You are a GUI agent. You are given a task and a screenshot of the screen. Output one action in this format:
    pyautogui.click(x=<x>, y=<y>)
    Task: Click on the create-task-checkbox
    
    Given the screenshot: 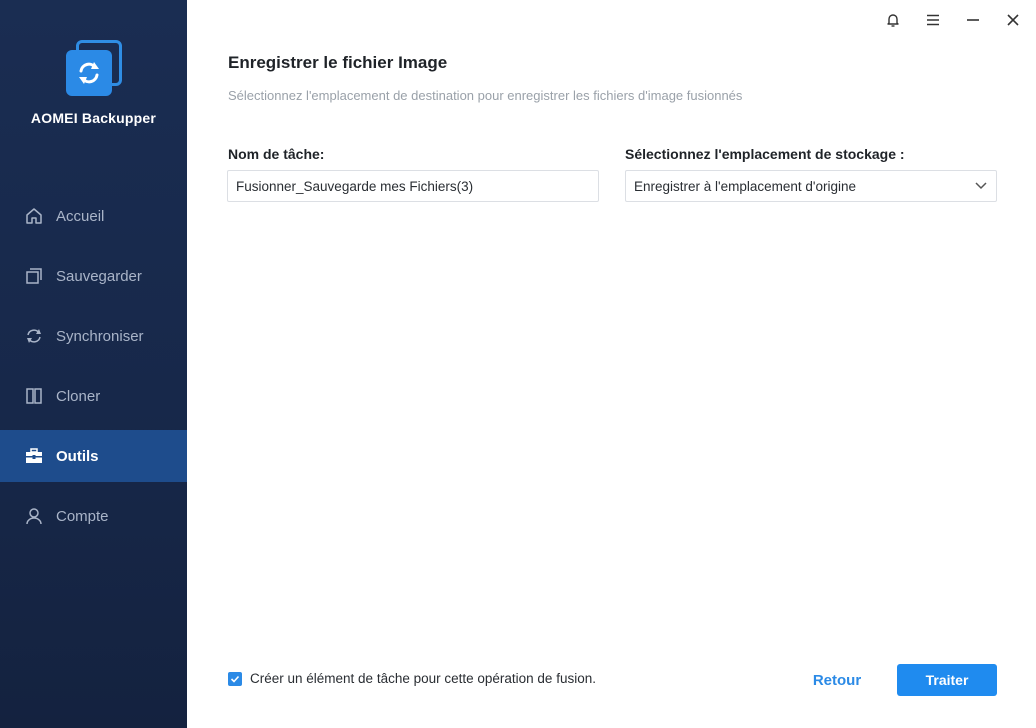 What is the action you would take?
    pyautogui.click(x=235, y=678)
    